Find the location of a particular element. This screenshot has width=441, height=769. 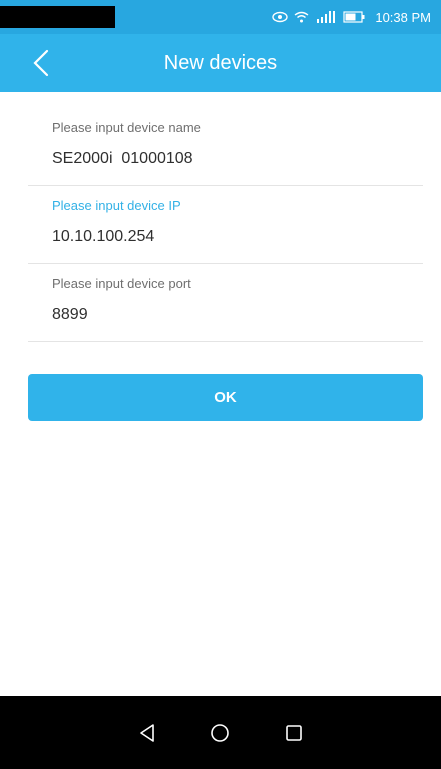

back-triangle-icon is located at coordinates (147, 732).